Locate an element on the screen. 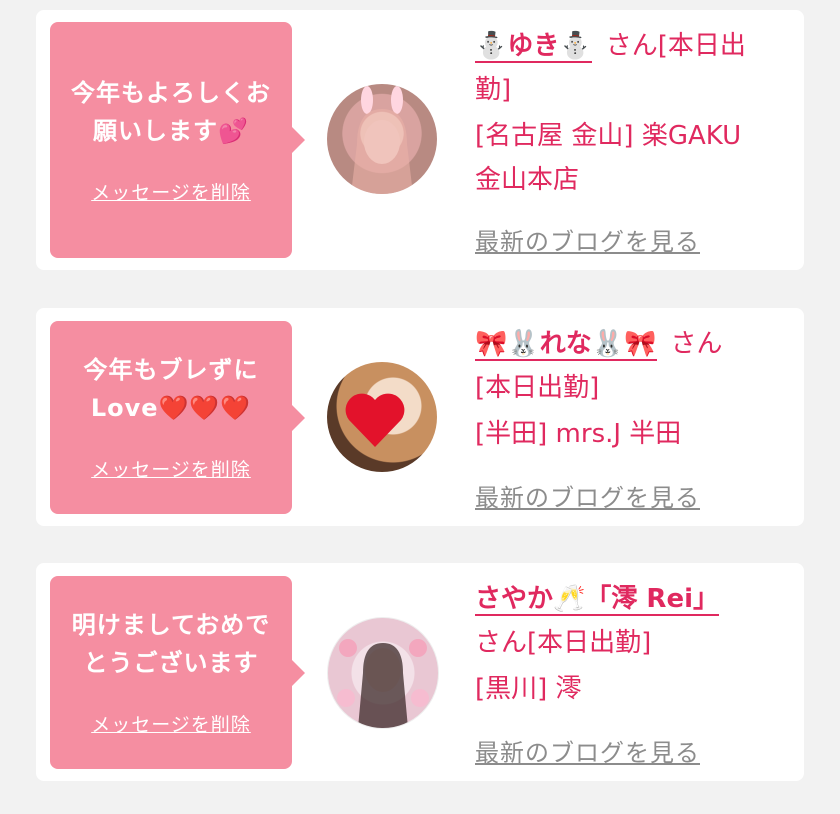 The width and height of the screenshot is (840, 814). message-line: Love❤️❤️❤️ is located at coordinates (171, 408).